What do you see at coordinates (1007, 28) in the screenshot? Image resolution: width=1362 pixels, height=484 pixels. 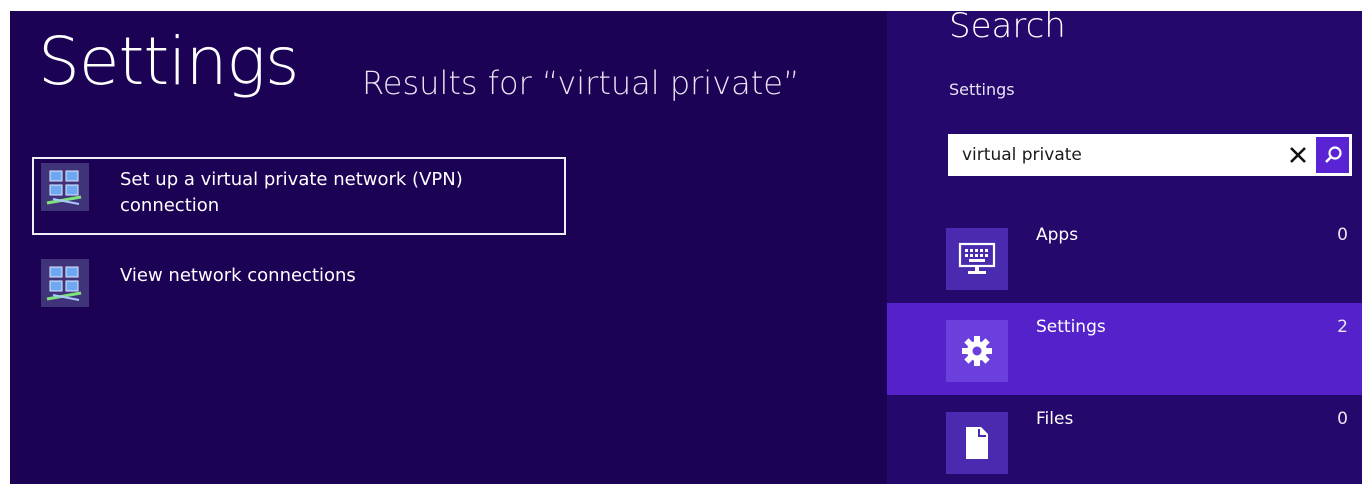 I see `search-charm-title: Search` at bounding box center [1007, 28].